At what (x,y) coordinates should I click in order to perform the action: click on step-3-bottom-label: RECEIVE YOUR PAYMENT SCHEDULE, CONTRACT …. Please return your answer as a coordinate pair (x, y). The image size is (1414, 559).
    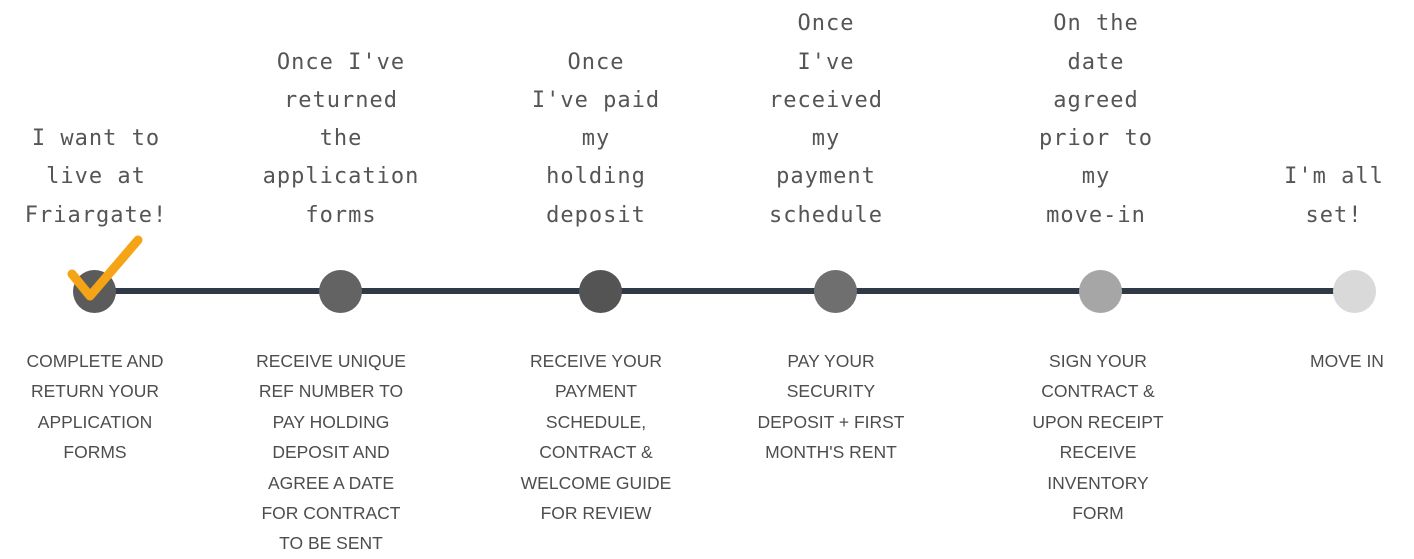
    Looking at the image, I should click on (596, 437).